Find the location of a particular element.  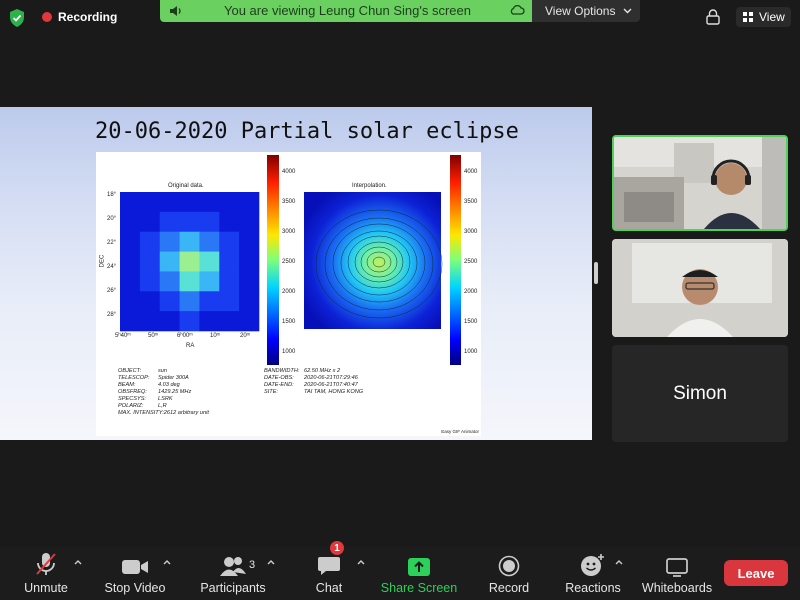

speaker-icon is located at coordinates (175, 11).